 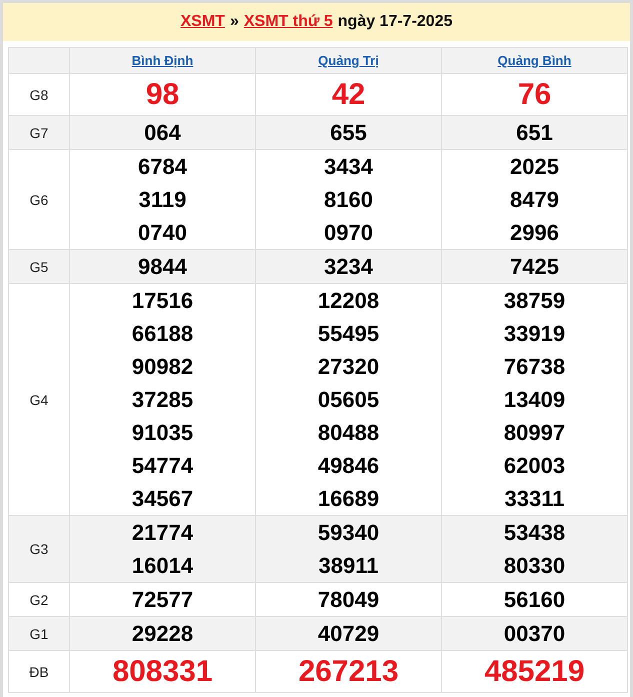 What do you see at coordinates (162, 433) in the screenshot?
I see `prize-number: 91035` at bounding box center [162, 433].